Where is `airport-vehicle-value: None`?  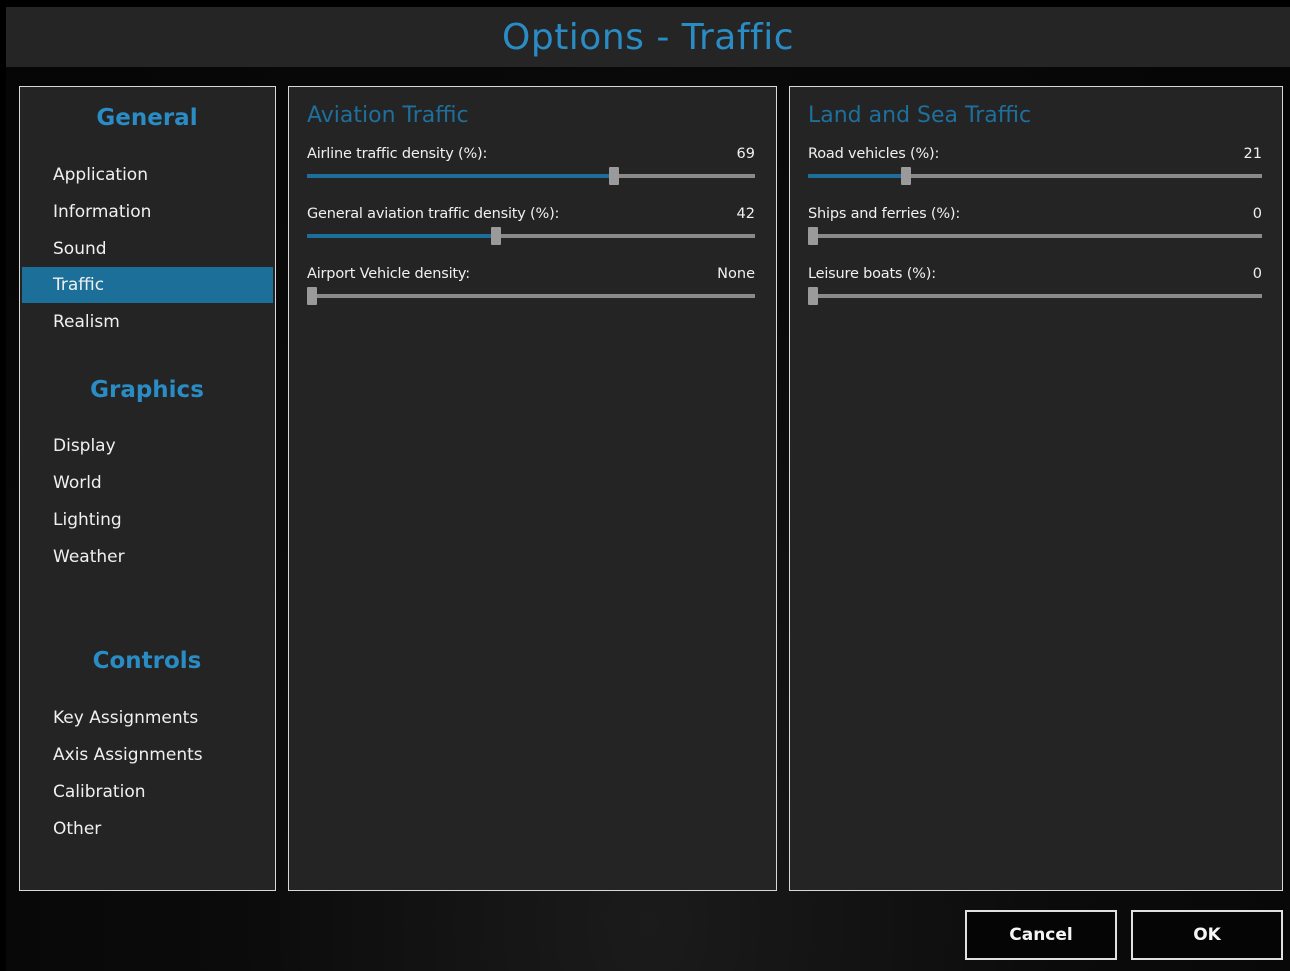 airport-vehicle-value: None is located at coordinates (736, 274).